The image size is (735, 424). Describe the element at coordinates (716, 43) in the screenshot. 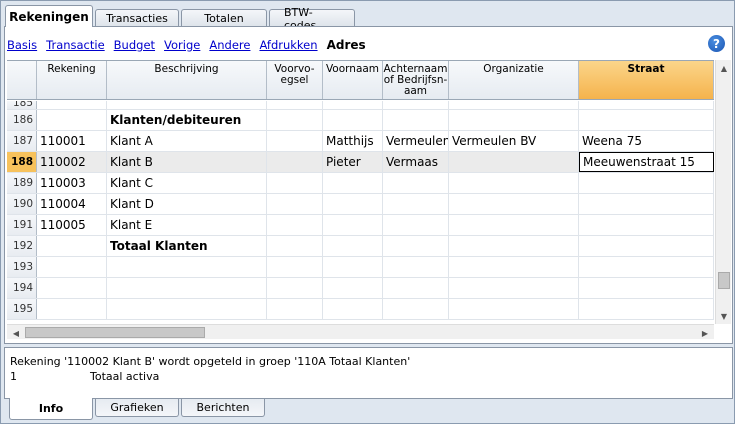

I see `help-icon: ?` at that location.